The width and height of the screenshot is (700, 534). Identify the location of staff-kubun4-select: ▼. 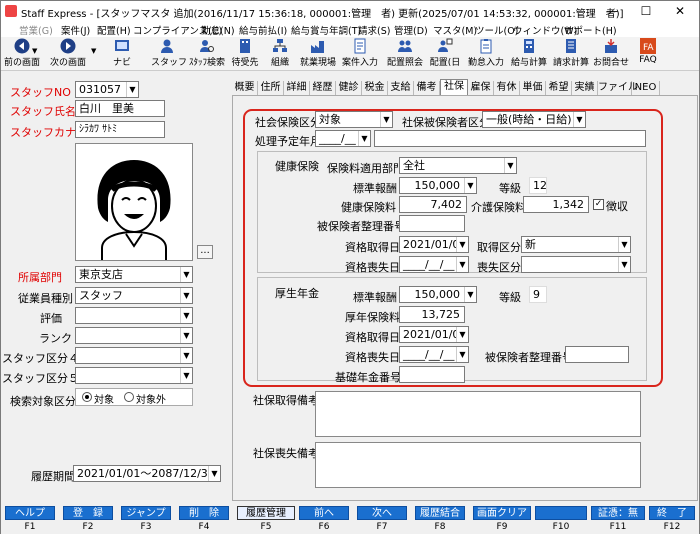
(134, 355).